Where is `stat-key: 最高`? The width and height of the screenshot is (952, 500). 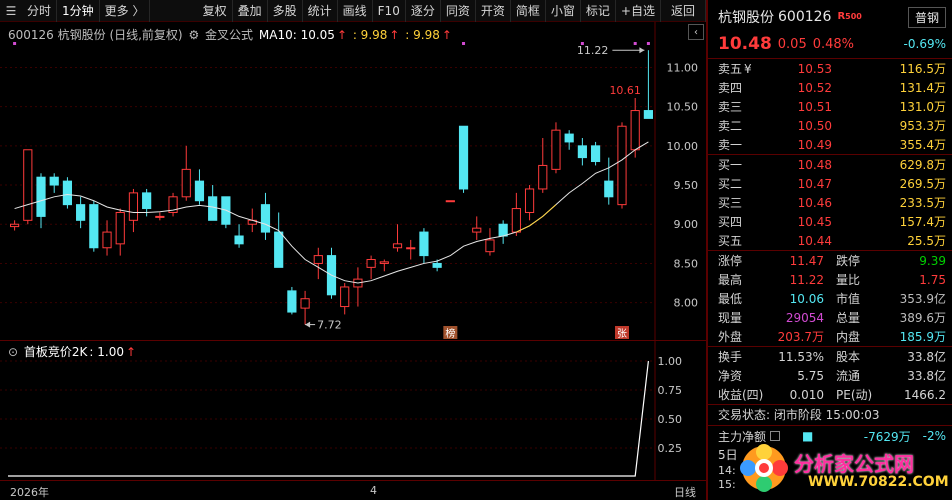 stat-key: 最高 is located at coordinates (730, 280).